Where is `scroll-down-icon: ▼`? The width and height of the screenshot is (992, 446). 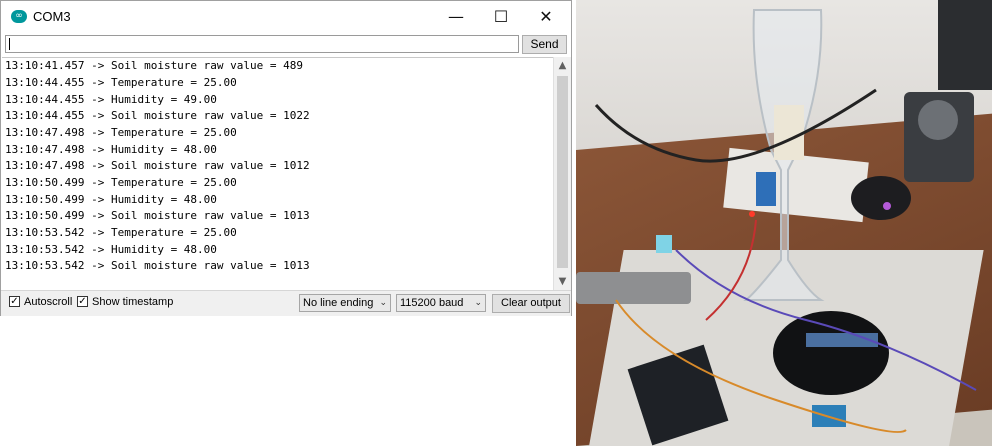 scroll-down-icon: ▼ is located at coordinates (562, 281).